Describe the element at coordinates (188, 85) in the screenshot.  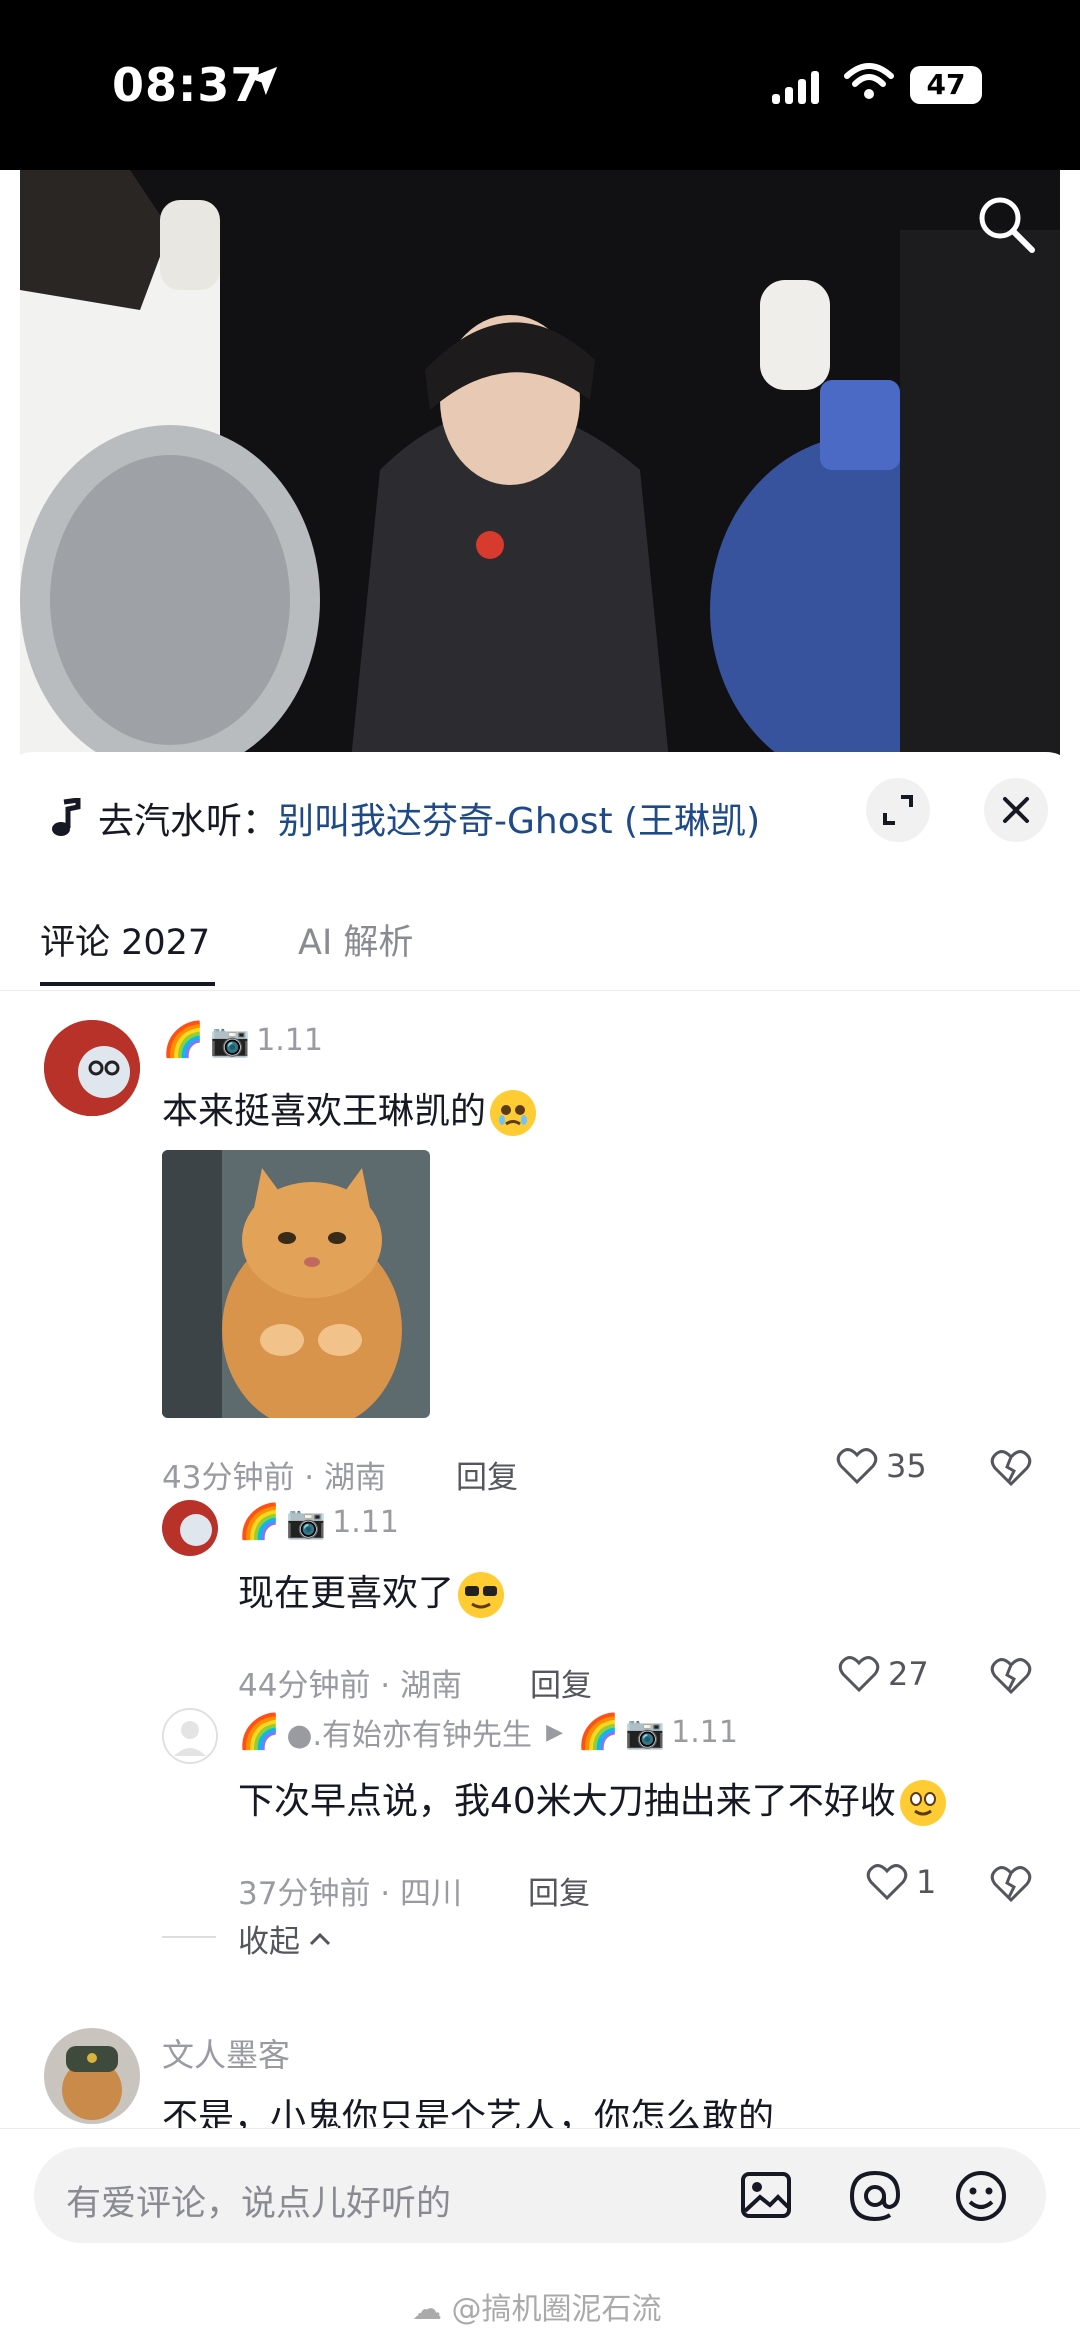
I see `status-time: 08:37` at that location.